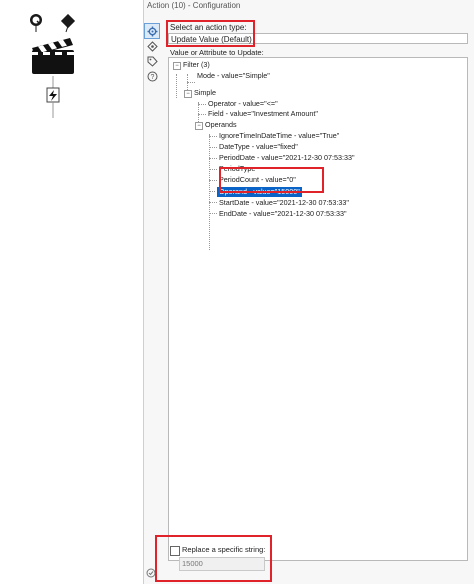 This screenshot has height=584, width=474. Describe the element at coordinates (175, 551) in the screenshot. I see `replace-string-checkbox` at that location.